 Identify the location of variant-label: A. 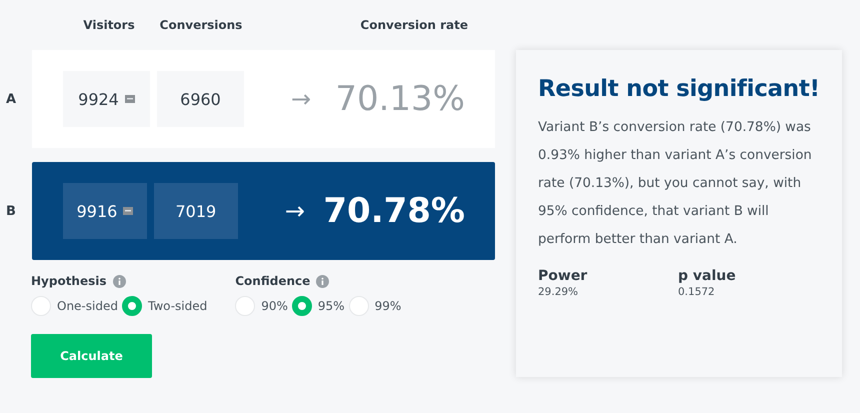
(11, 99).